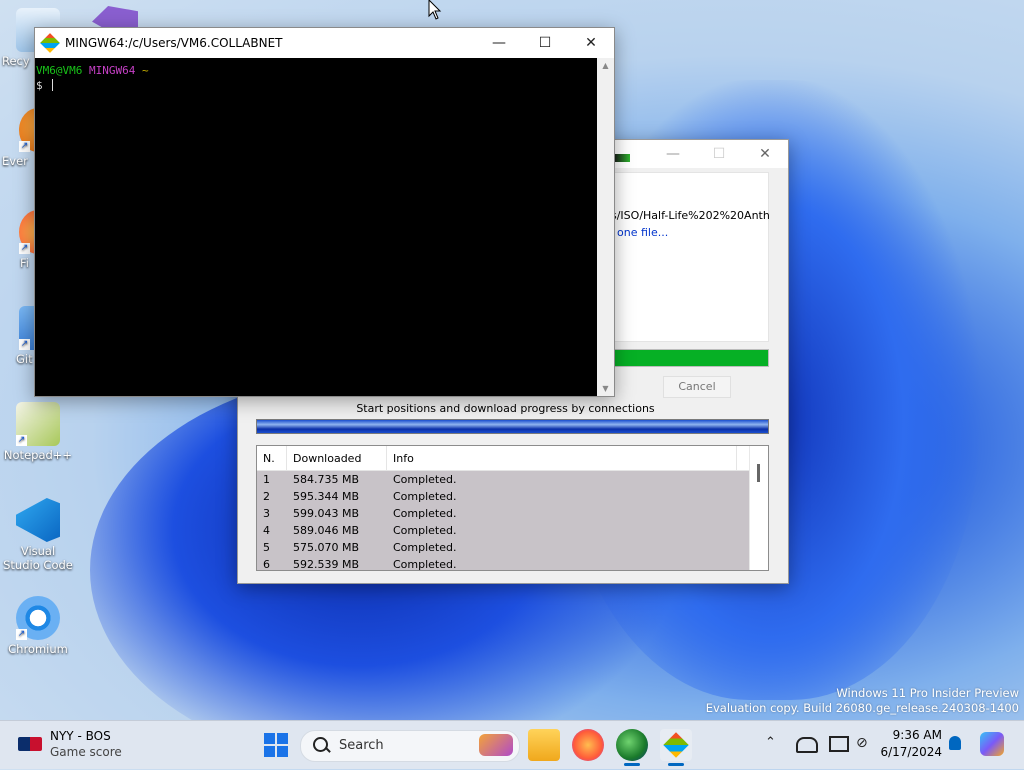 This screenshot has width=1024, height=770. What do you see at coordinates (59, 70) in the screenshot?
I see `prompt-user: VM6@VM6` at bounding box center [59, 70].